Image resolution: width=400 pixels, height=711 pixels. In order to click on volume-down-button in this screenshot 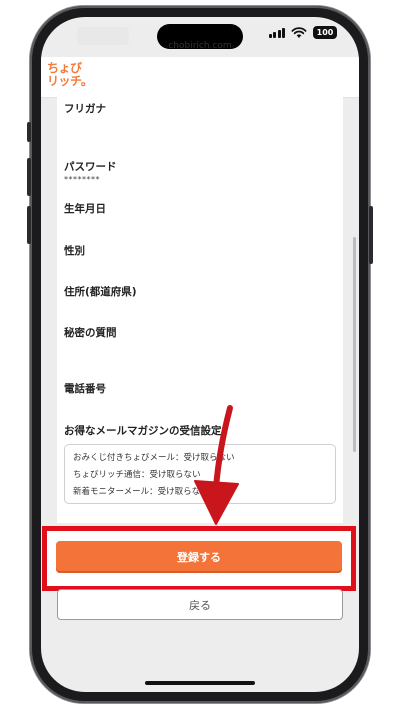, I will do `click(29, 225)`.